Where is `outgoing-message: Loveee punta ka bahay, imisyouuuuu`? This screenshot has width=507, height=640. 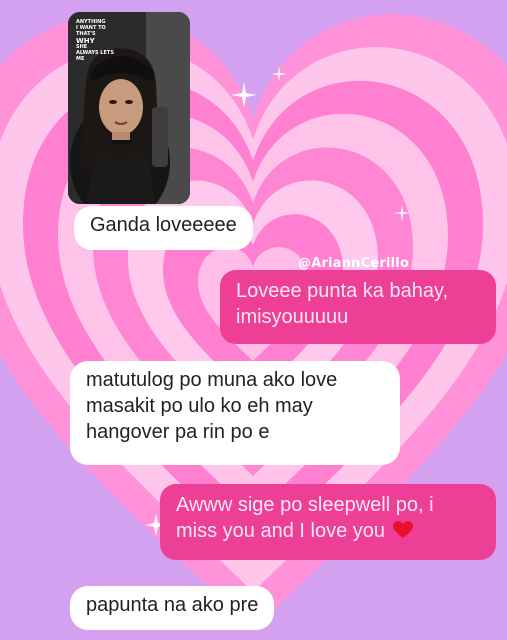 outgoing-message: Loveee punta ka bahay, imisyouuuuu is located at coordinates (358, 307).